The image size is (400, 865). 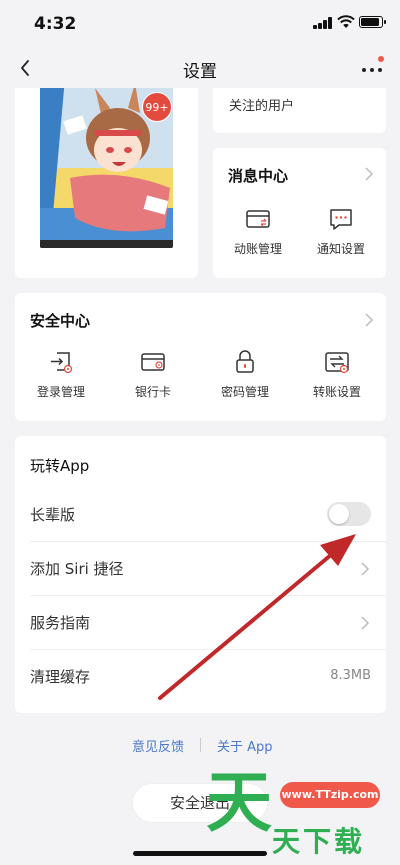 I want to click on page-title: 设置, so click(x=200, y=72).